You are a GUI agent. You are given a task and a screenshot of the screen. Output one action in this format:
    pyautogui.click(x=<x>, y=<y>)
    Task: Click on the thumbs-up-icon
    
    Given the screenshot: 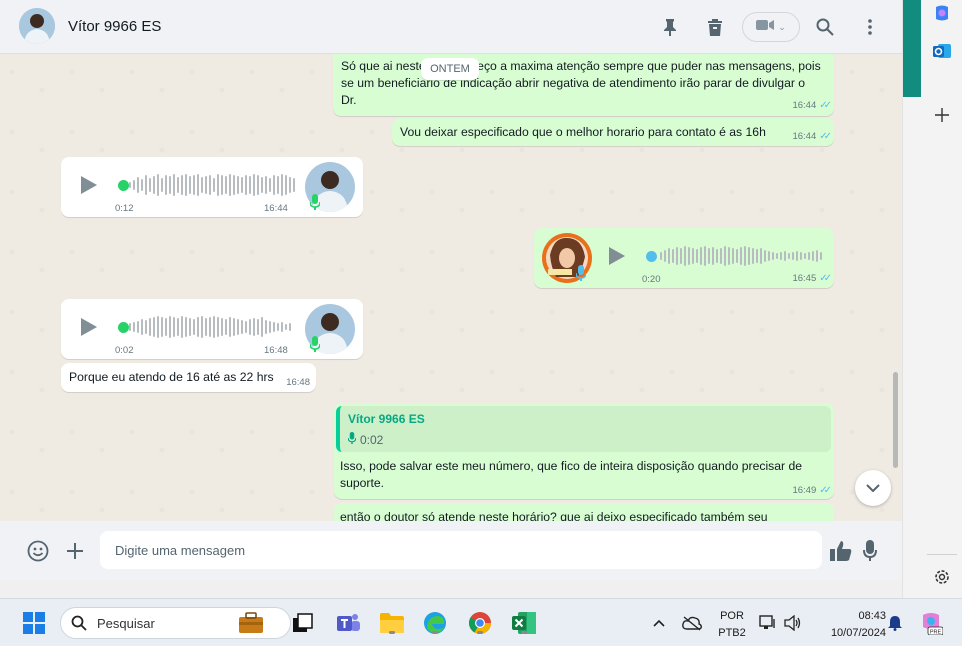 What is the action you would take?
    pyautogui.click(x=841, y=551)
    